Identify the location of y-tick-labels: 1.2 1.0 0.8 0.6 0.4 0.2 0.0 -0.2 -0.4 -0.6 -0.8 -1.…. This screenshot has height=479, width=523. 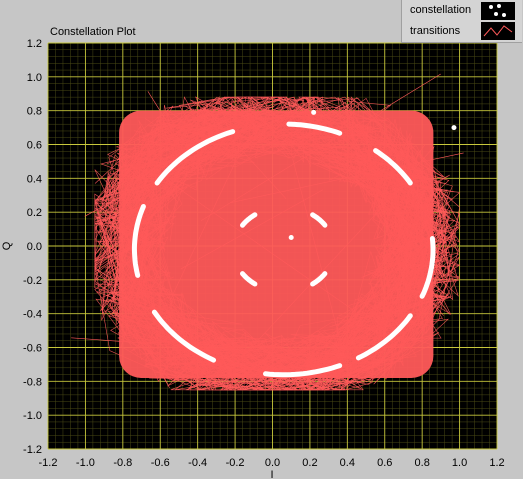
(32, 247).